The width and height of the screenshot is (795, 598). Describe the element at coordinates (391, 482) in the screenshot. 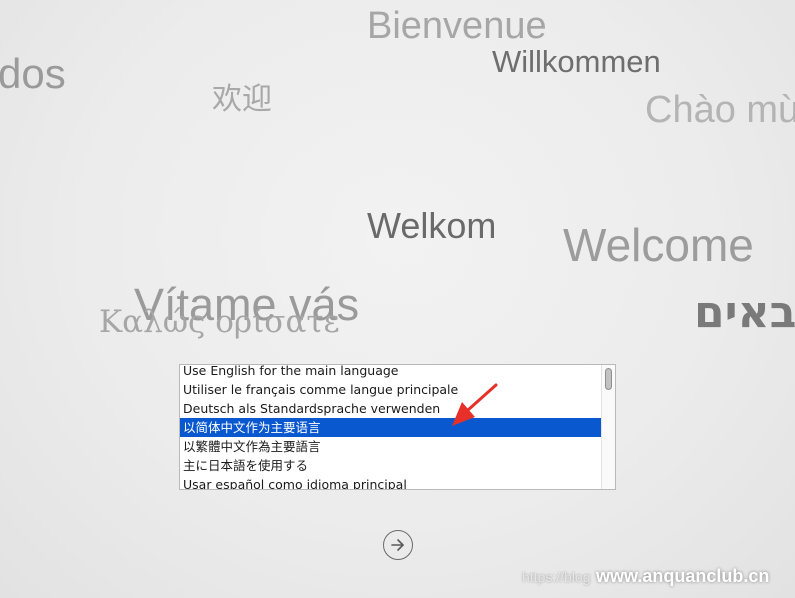

I see `language-option: Usar español como idioma principal` at that location.